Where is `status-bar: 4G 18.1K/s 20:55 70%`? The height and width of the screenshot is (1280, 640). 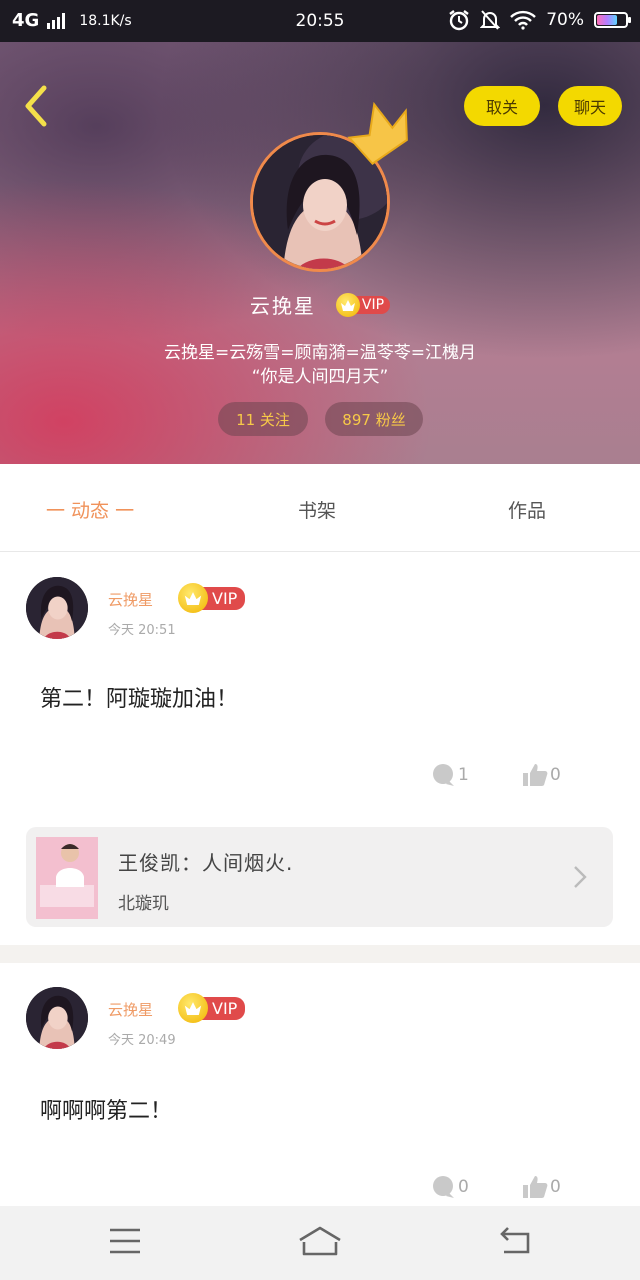
status-bar: 4G 18.1K/s 20:55 70% is located at coordinates (320, 21).